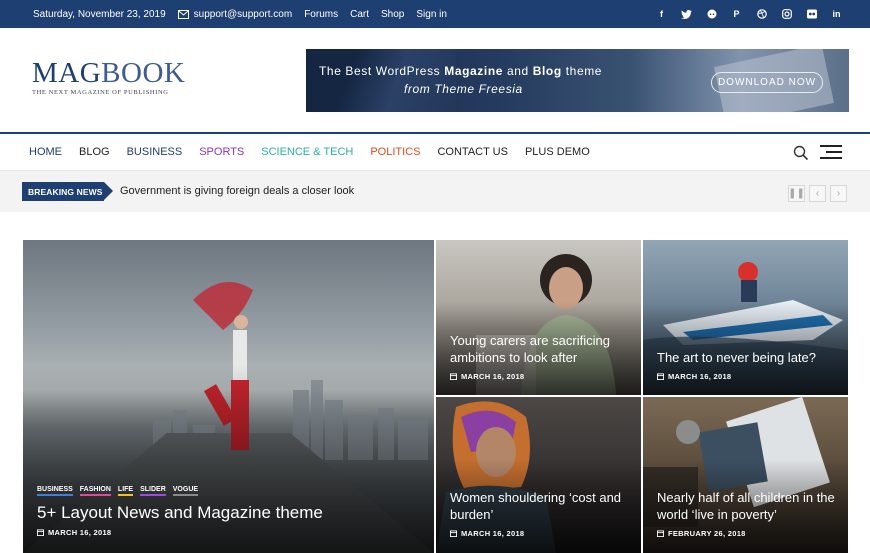 This screenshot has width=870, height=553. What do you see at coordinates (431, 14) in the screenshot?
I see `top-link-sign-in: Sign in` at bounding box center [431, 14].